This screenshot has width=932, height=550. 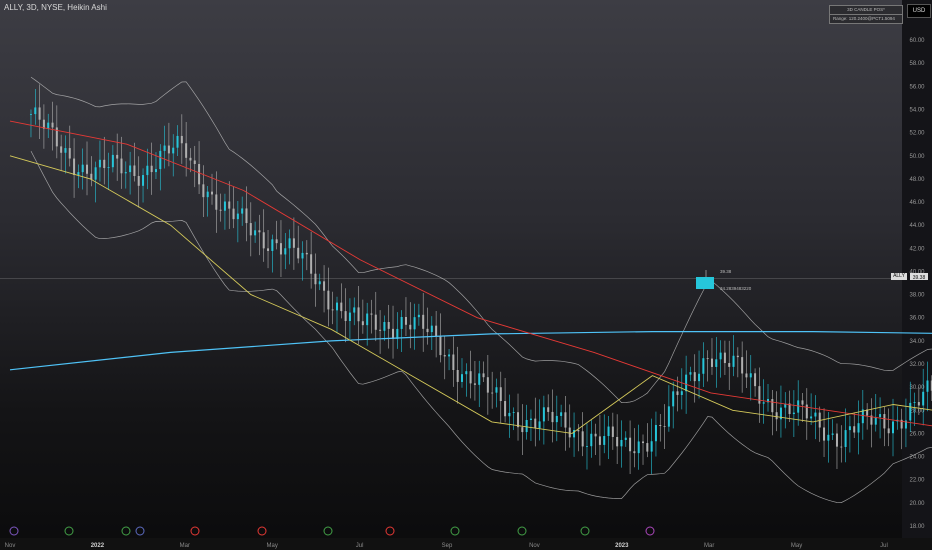 What do you see at coordinates (736, 288) in the screenshot?
I see `projection-bottom-label: 34.2839483220` at bounding box center [736, 288].